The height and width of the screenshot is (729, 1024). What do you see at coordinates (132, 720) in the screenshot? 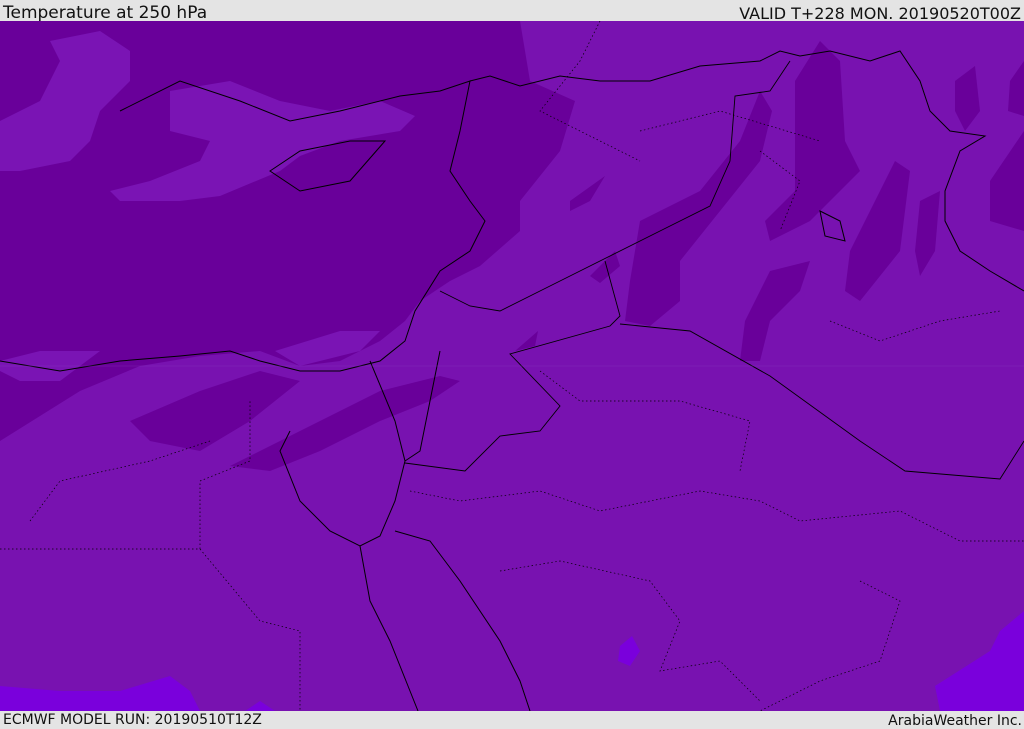
I see `model-run: ECMWF MODEL RUN: 20190510T12Z` at bounding box center [132, 720].